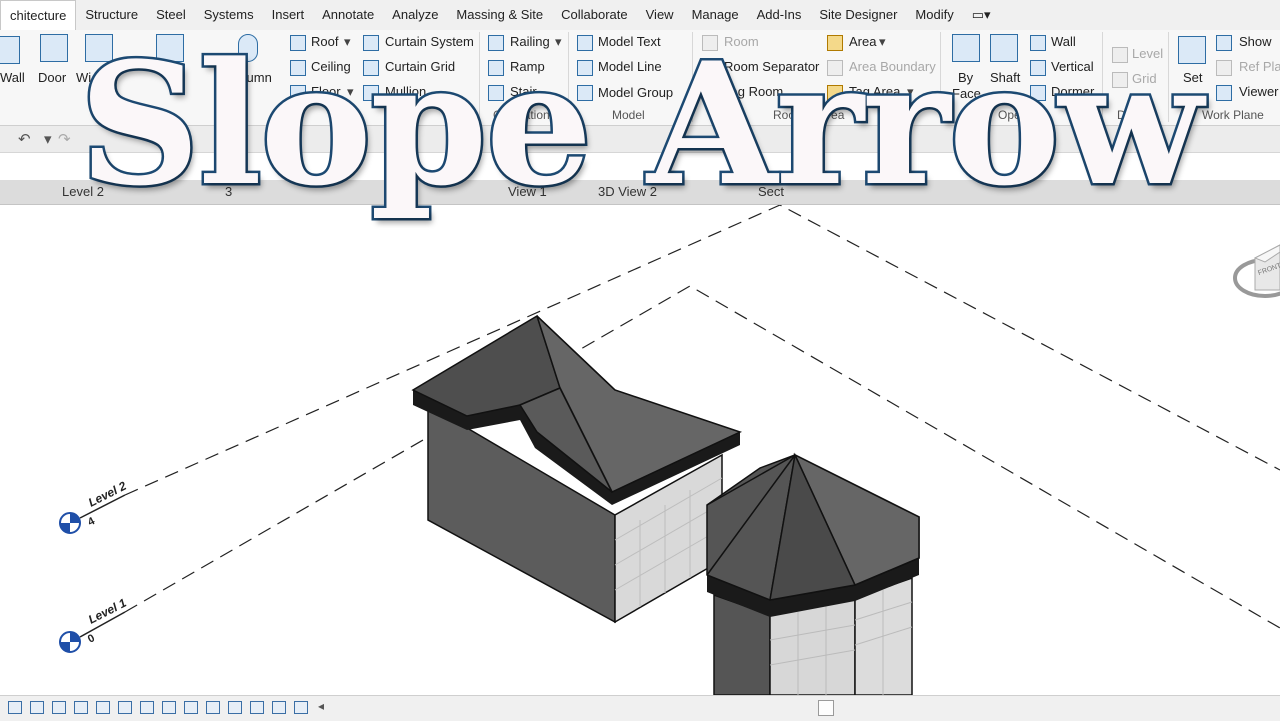 This screenshot has width=1280, height=721. I want to click on constraints-icon, so click(301, 707).